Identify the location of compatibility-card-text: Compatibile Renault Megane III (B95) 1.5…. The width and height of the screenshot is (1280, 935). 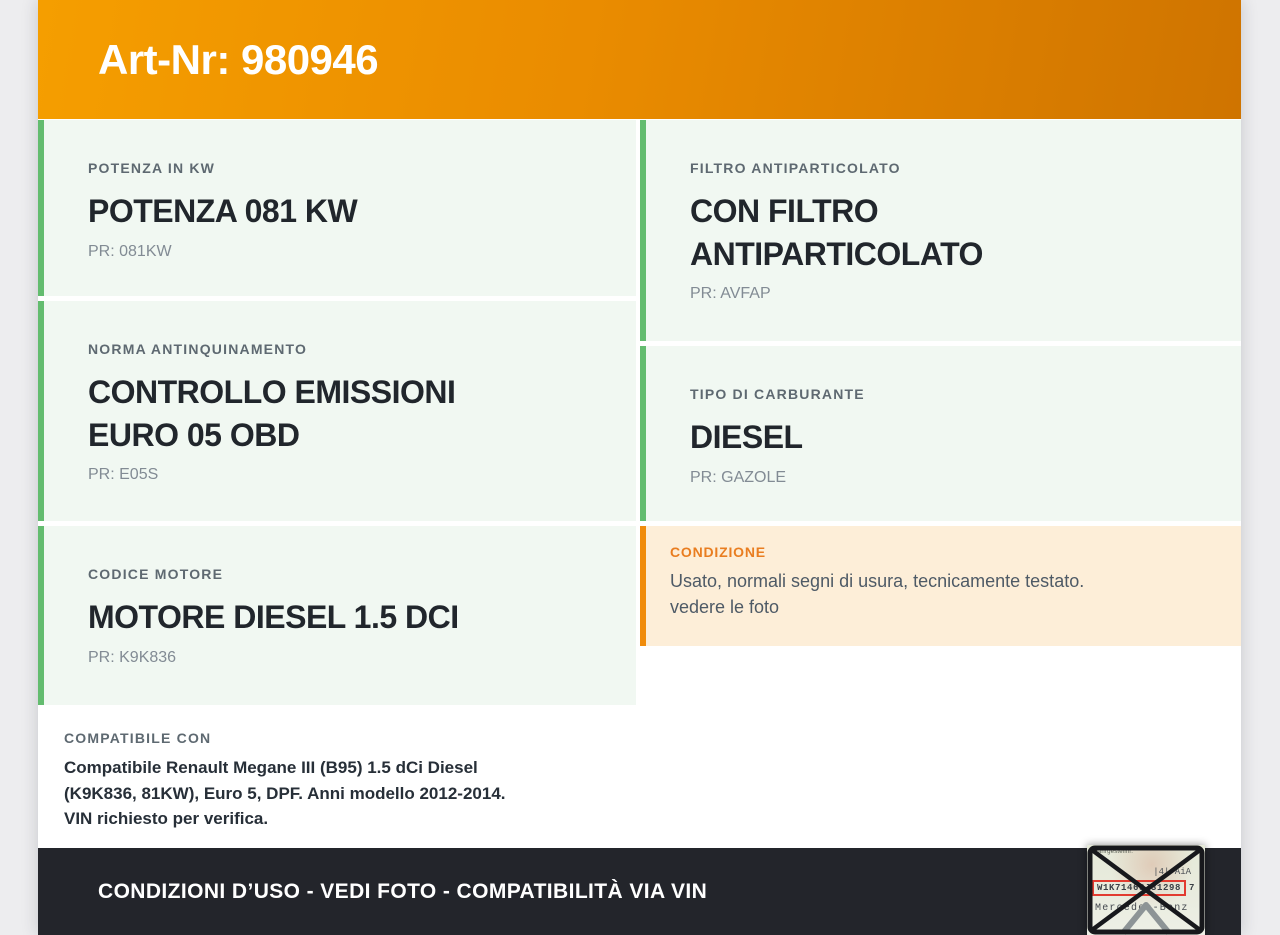
(285, 793).